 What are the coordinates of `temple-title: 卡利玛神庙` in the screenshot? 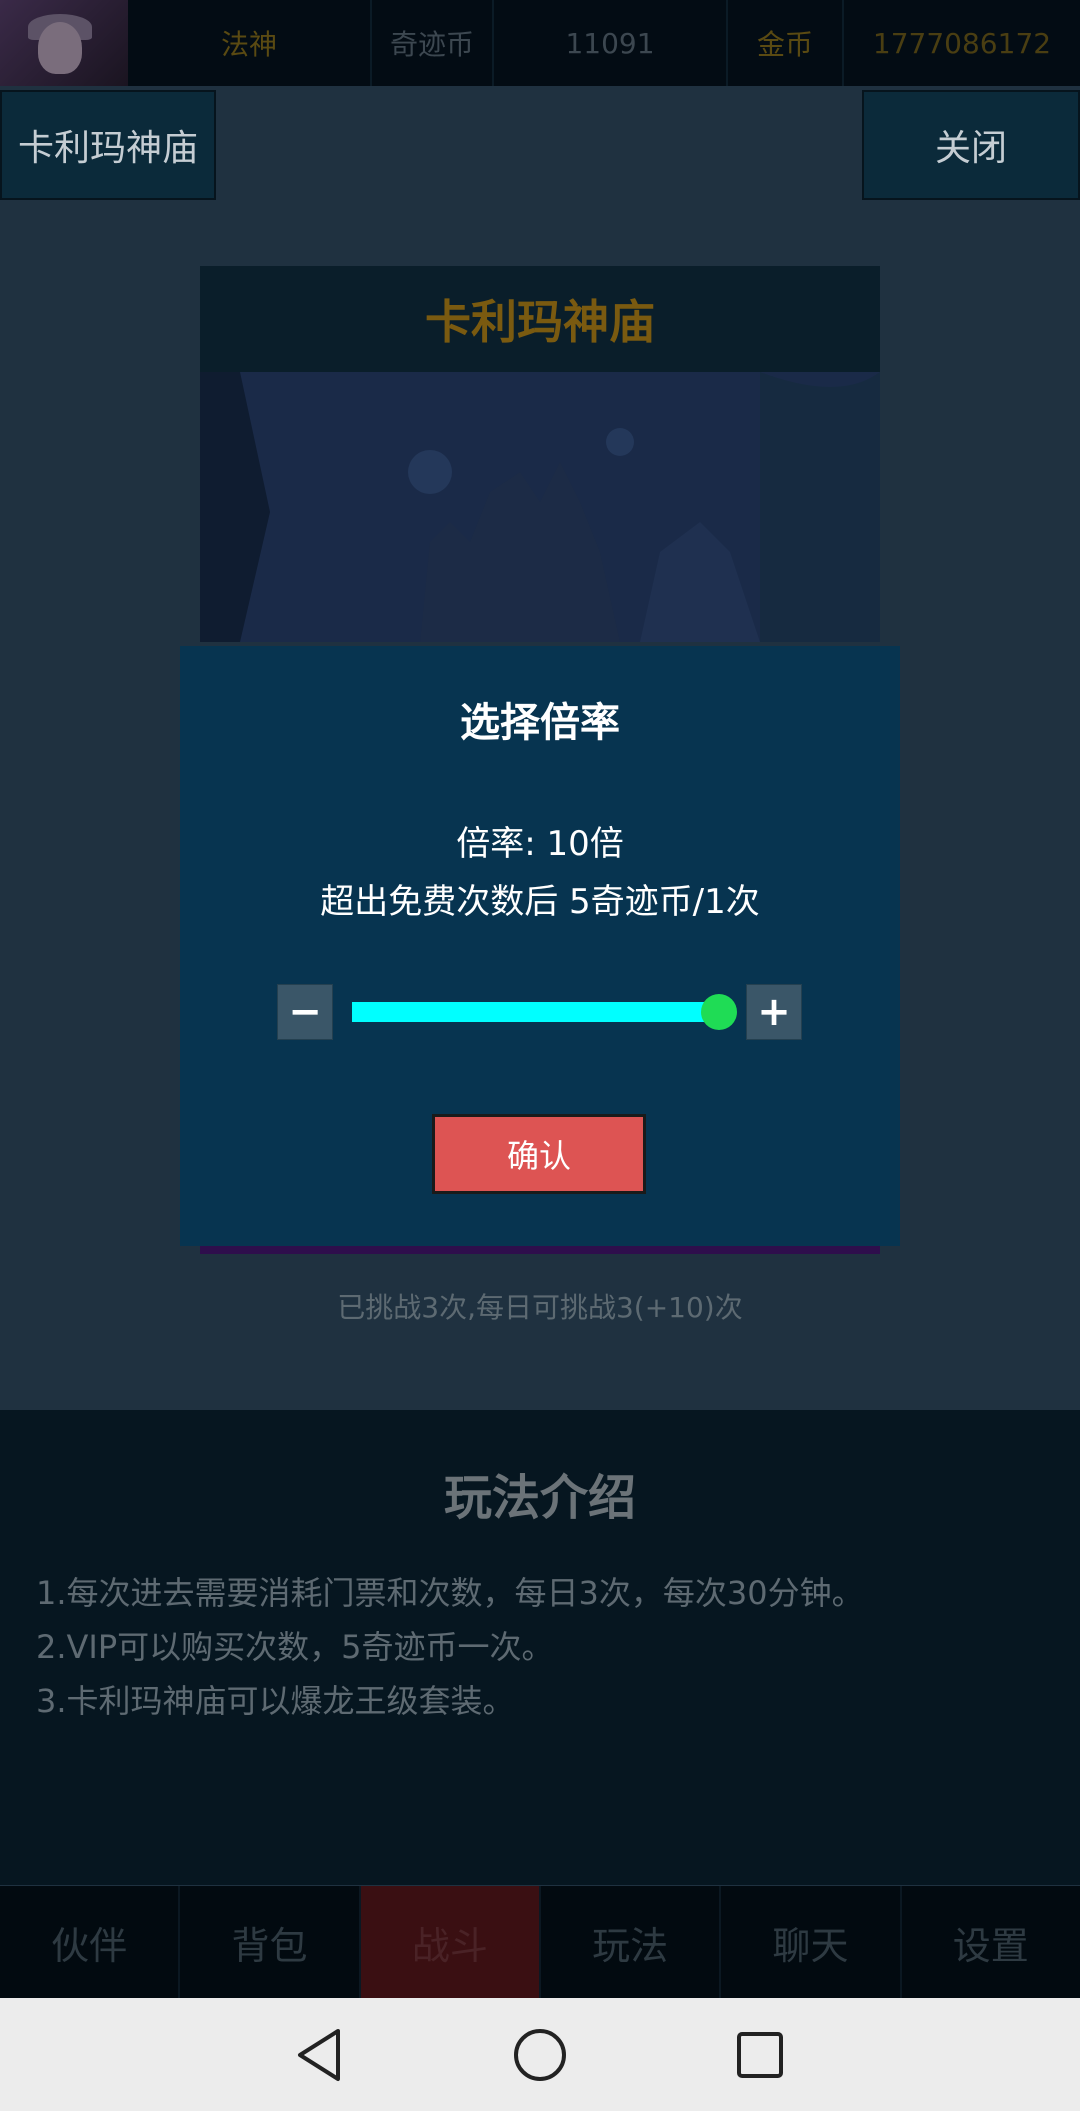 It's located at (540, 319).